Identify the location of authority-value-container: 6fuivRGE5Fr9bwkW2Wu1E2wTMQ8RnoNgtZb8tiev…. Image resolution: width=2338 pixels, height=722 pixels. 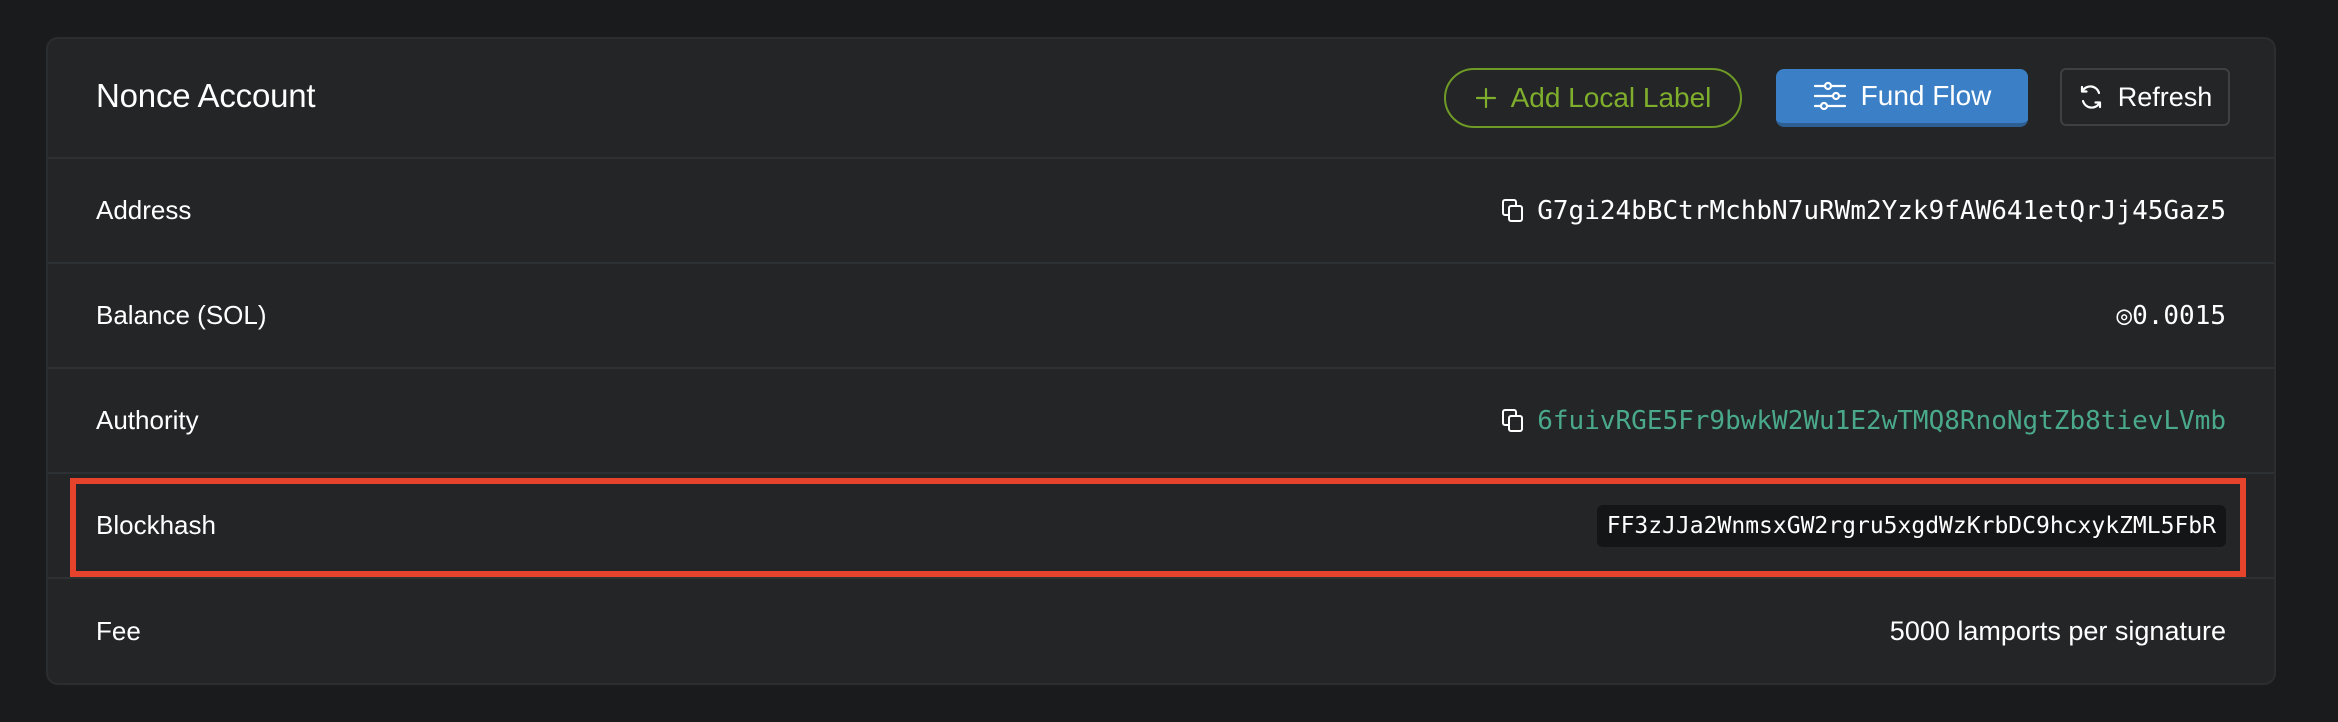
(1863, 420).